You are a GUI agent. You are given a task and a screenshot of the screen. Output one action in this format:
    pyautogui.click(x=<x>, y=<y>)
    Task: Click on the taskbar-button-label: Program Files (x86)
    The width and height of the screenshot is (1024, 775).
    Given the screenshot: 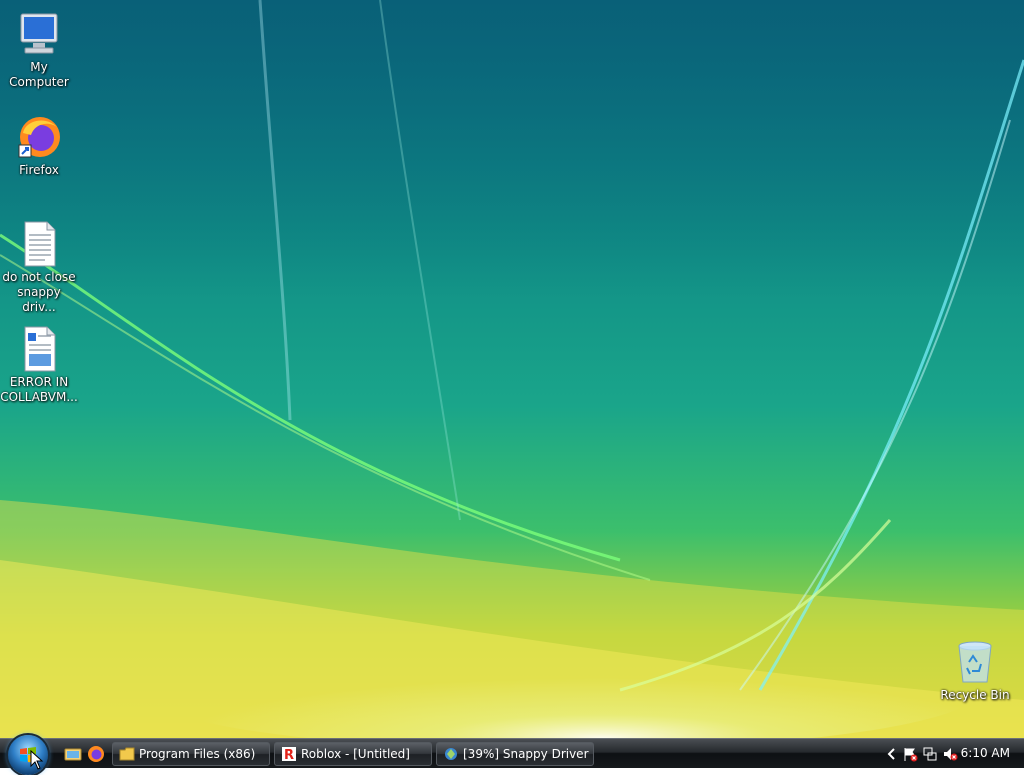 What is the action you would take?
    pyautogui.click(x=197, y=754)
    